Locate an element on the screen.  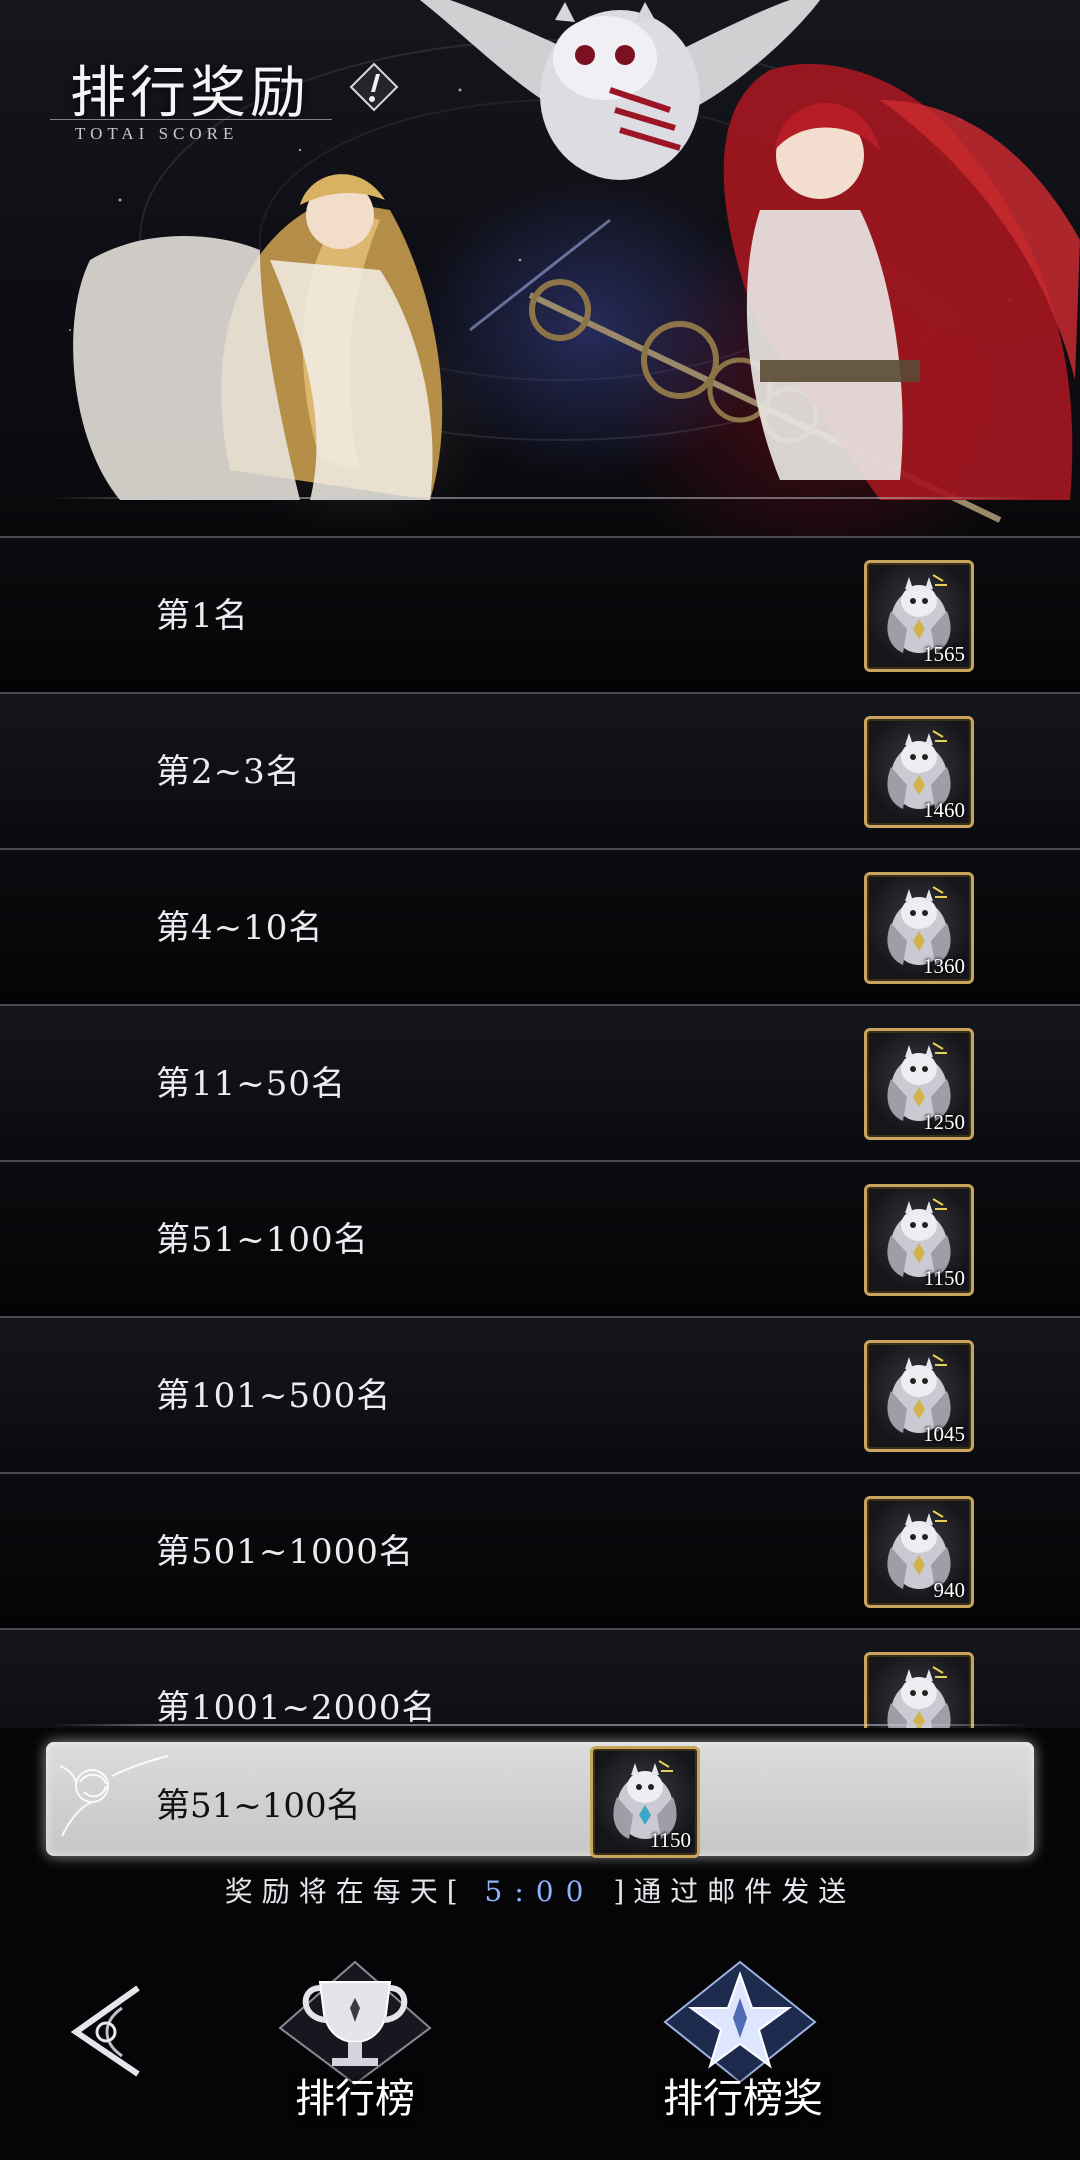
reward-row: 第4~10名 1360 is located at coordinates (540, 926).